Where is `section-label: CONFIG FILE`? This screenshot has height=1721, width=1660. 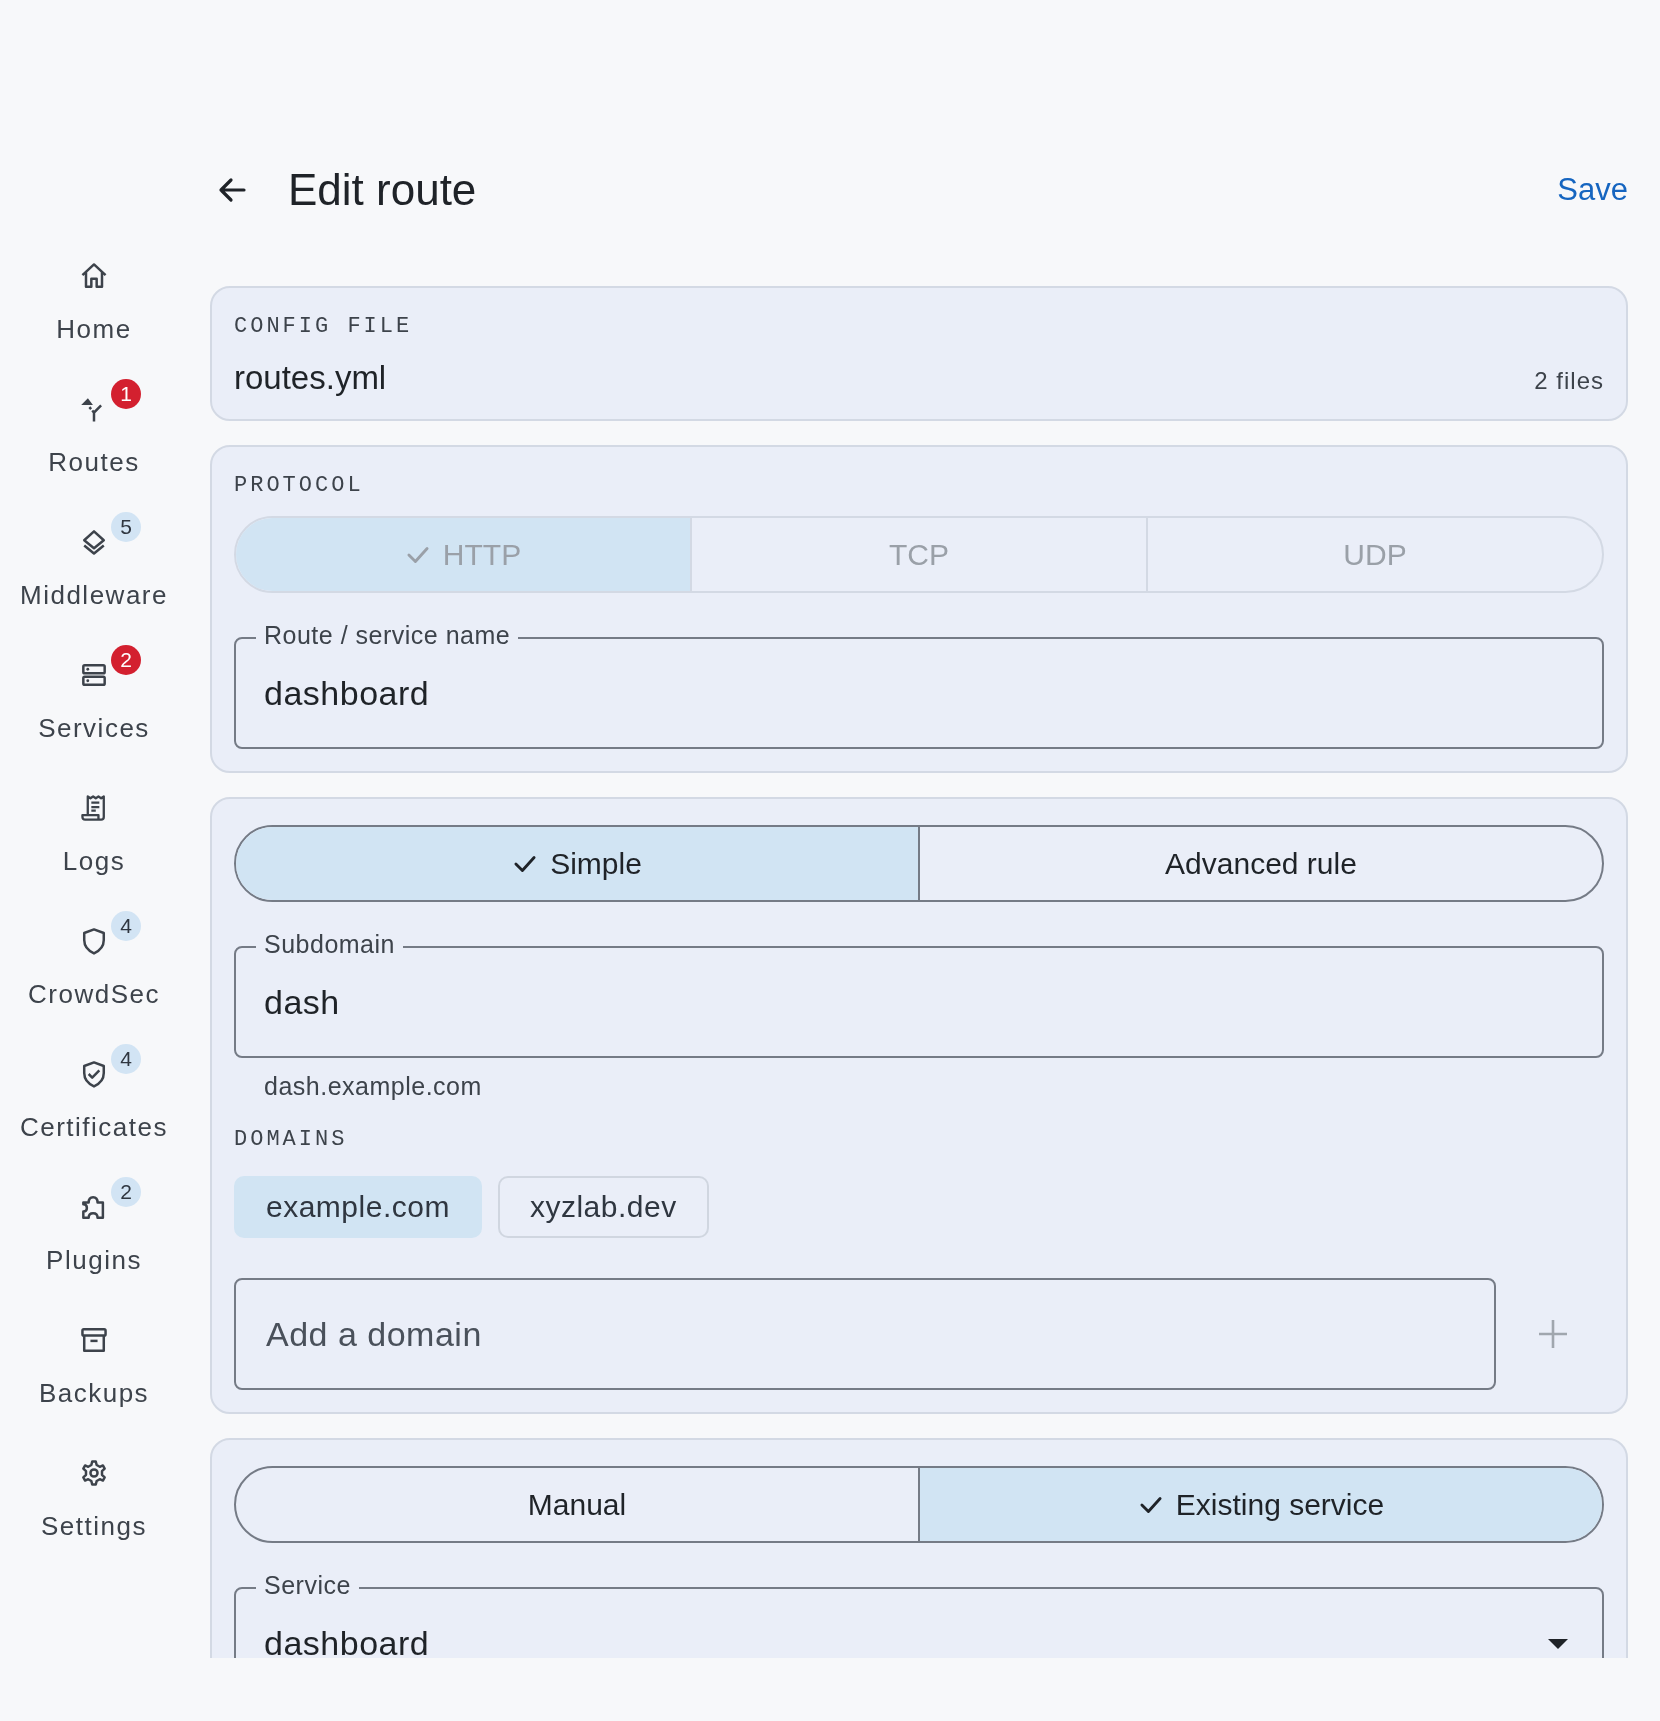 section-label: CONFIG FILE is located at coordinates (324, 326).